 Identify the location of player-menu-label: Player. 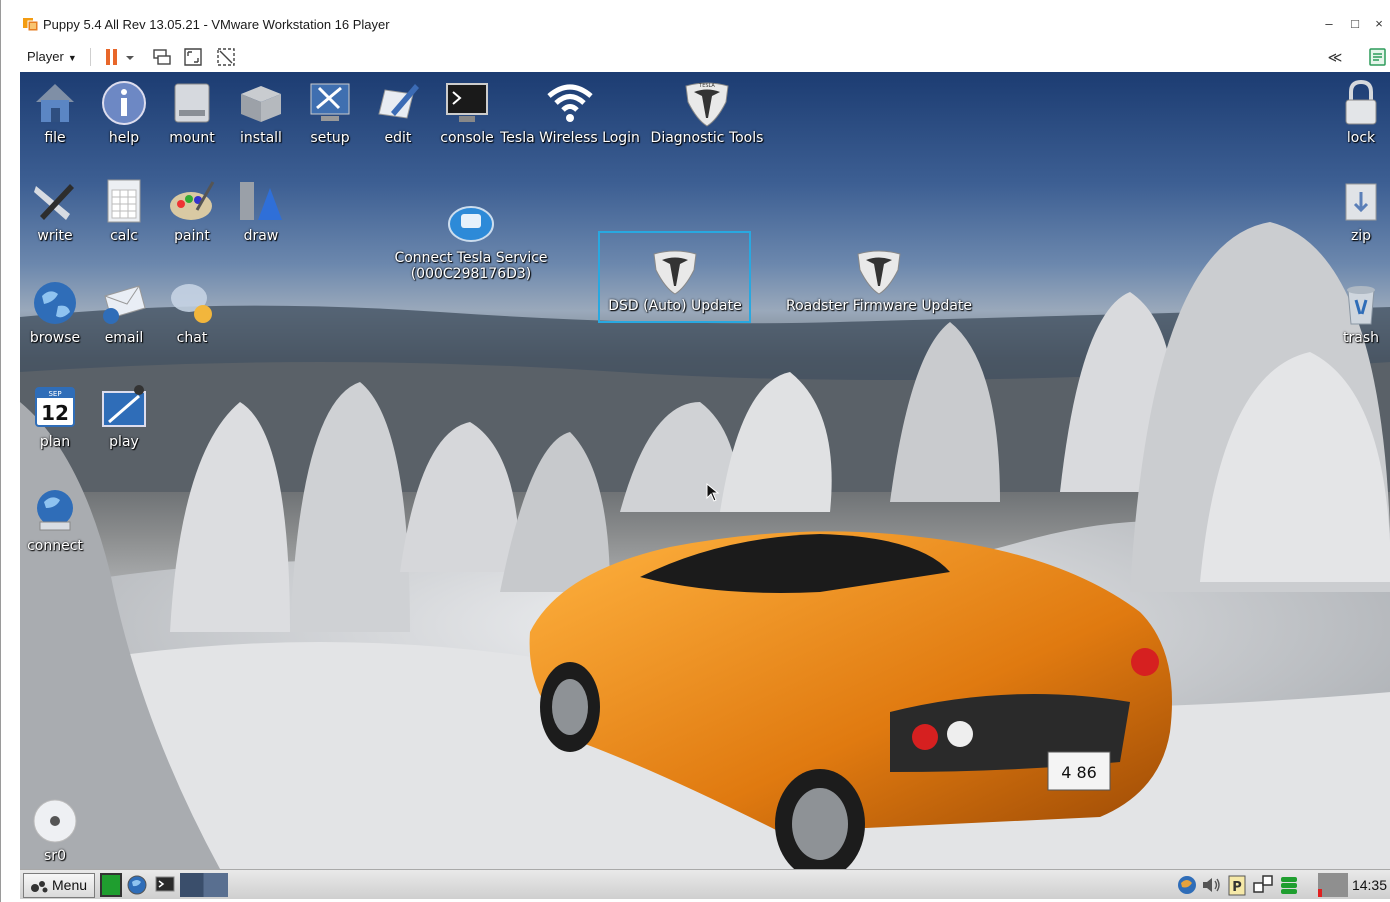
(45, 56).